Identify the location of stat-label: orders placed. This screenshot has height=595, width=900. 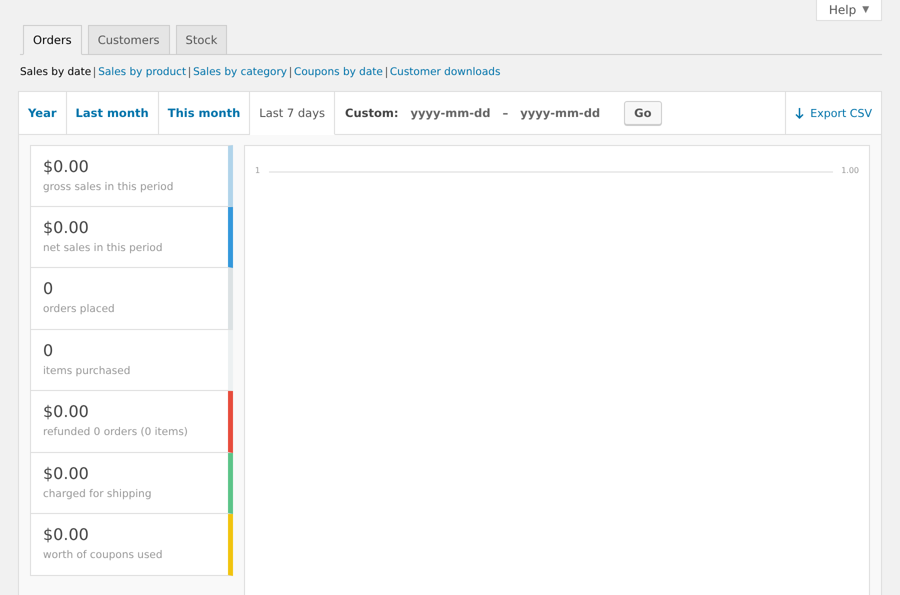
(79, 309).